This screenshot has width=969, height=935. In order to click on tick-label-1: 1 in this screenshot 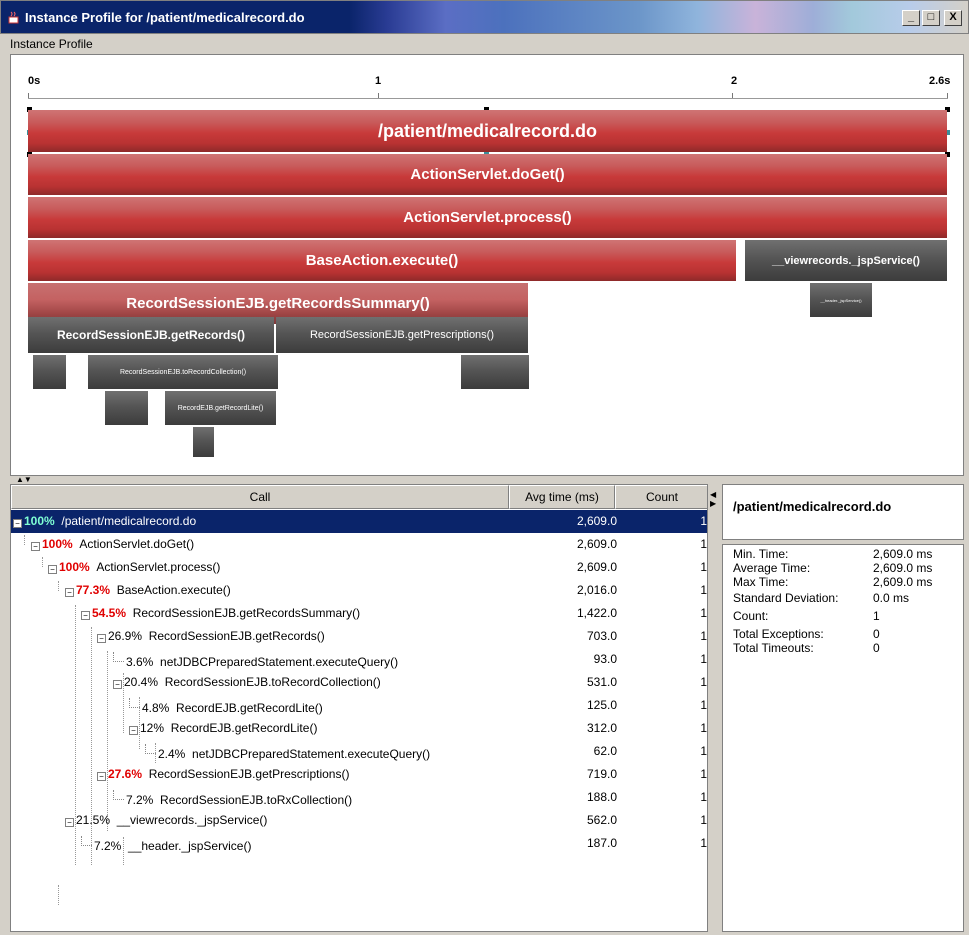, I will do `click(378, 81)`.